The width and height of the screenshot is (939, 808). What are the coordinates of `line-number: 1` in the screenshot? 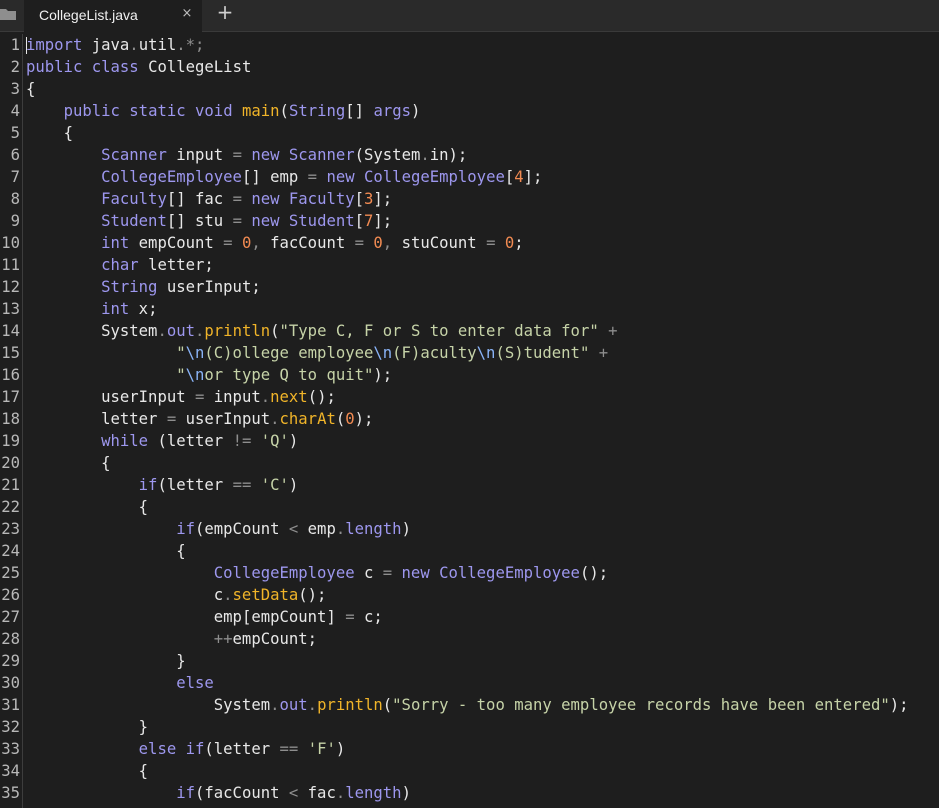 It's located at (15, 45).